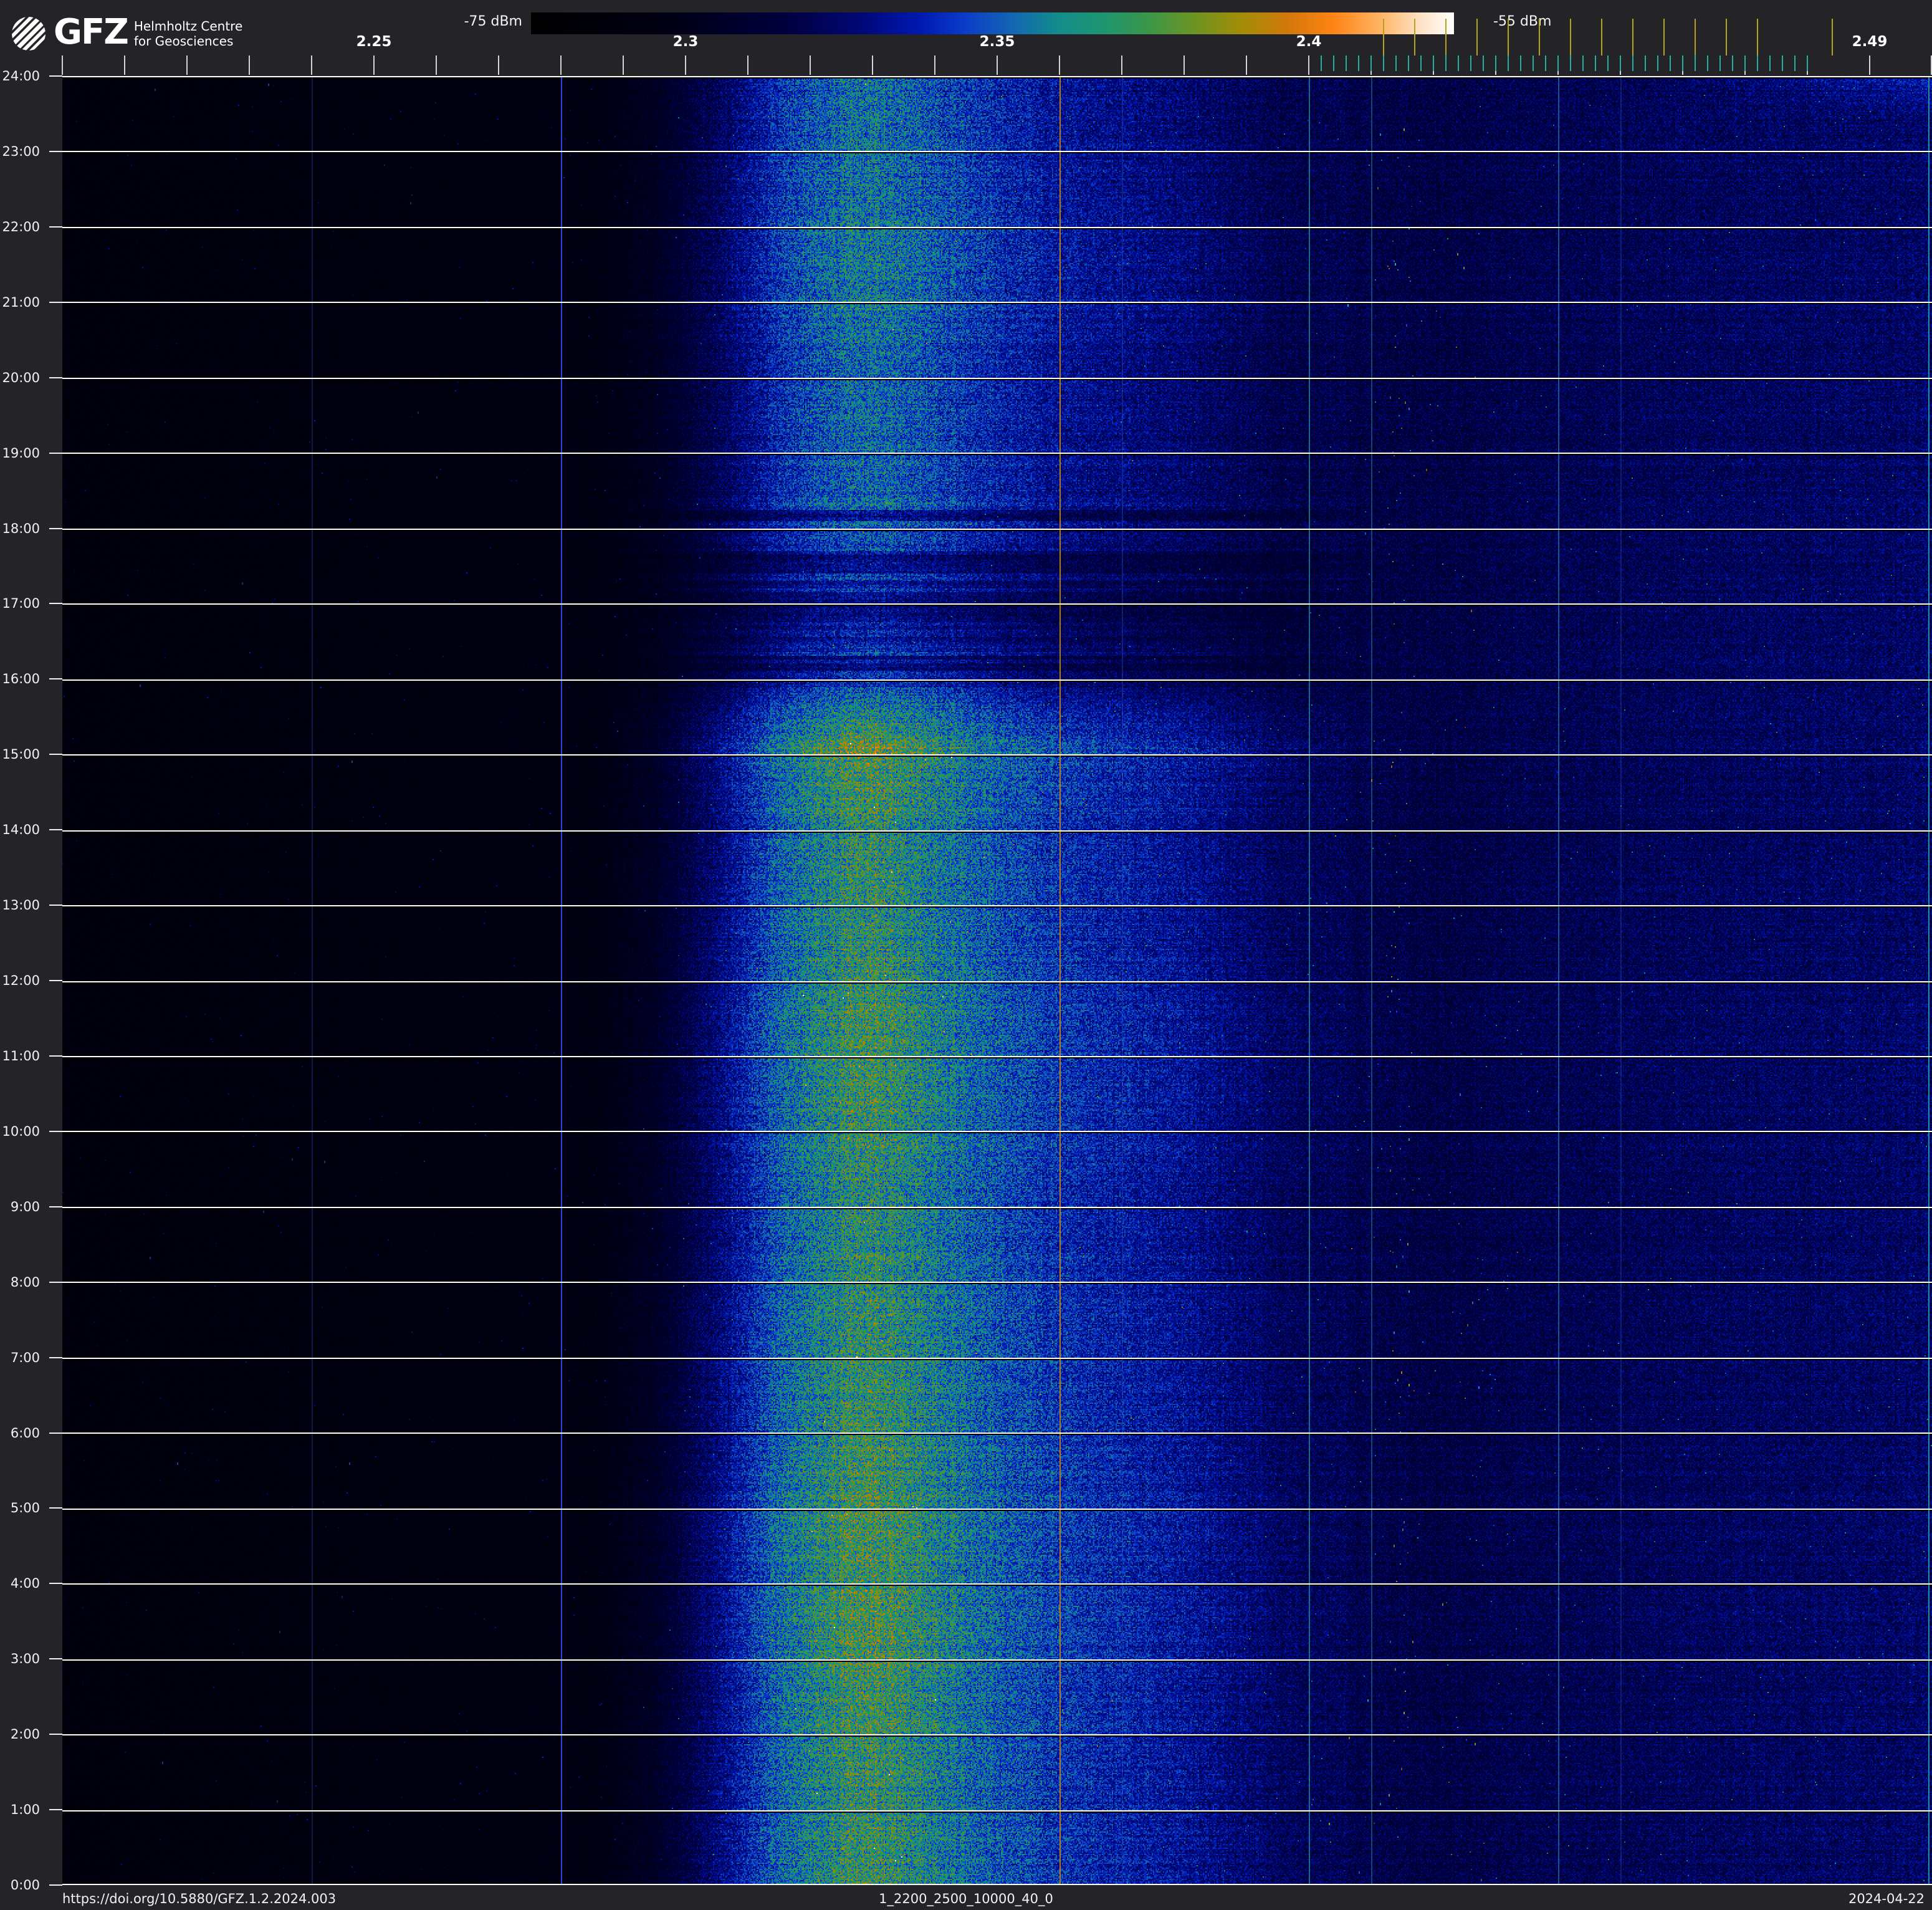 Image resolution: width=1932 pixels, height=1910 pixels. What do you see at coordinates (997, 42) in the screenshot?
I see `freq-tick-label: 2.35` at bounding box center [997, 42].